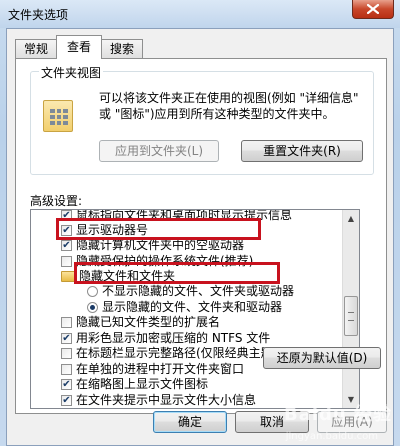  Describe the element at coordinates (152, 245) in the screenshot. I see `list-item: ✔ 隐藏计算机文件夹中的空驱动器` at that location.